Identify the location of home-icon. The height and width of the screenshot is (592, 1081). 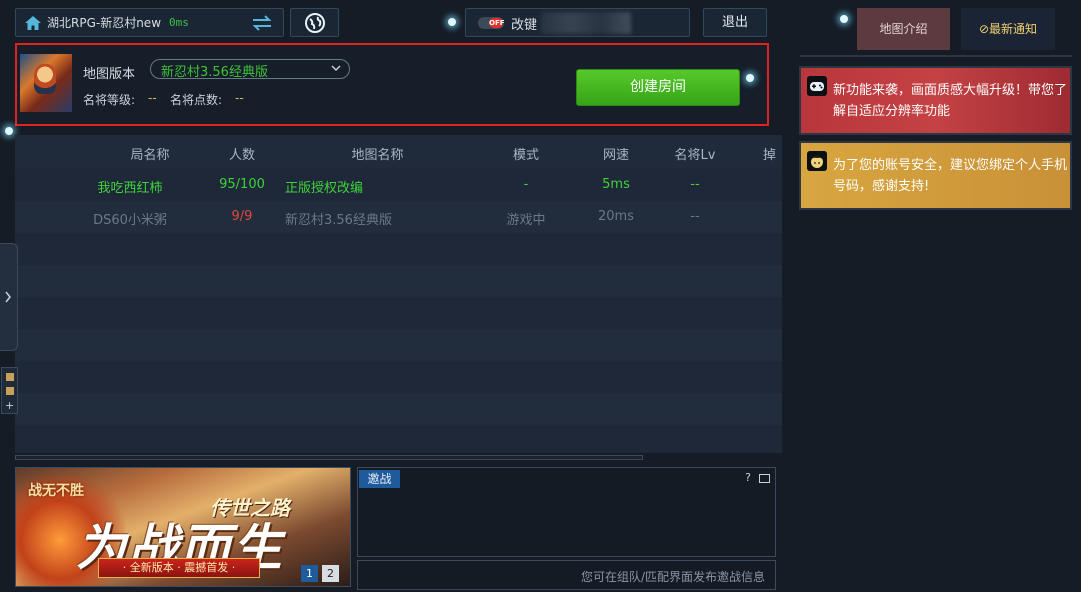
(33, 22).